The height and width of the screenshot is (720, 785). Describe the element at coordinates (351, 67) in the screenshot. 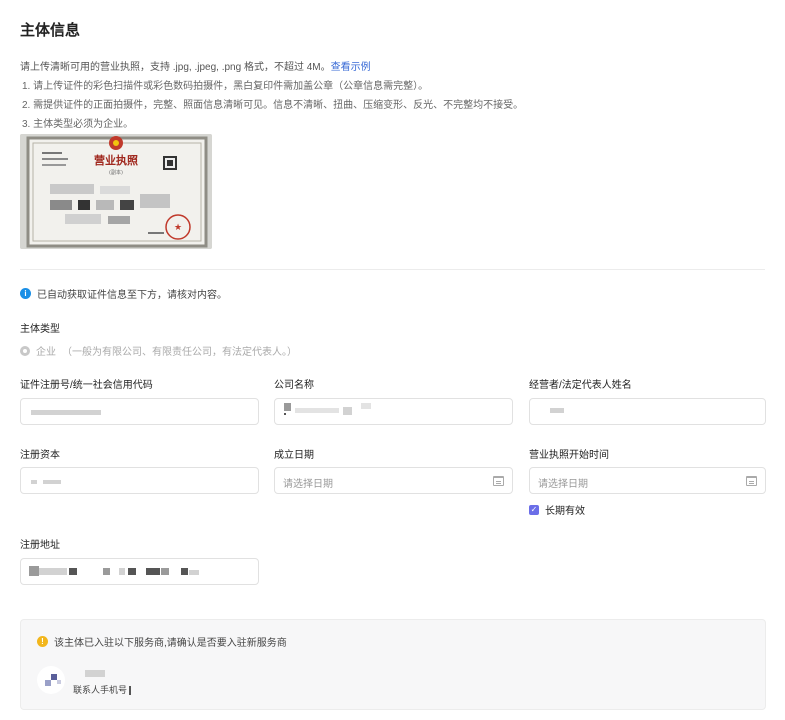

I see `view-example-link: 查看示例` at that location.